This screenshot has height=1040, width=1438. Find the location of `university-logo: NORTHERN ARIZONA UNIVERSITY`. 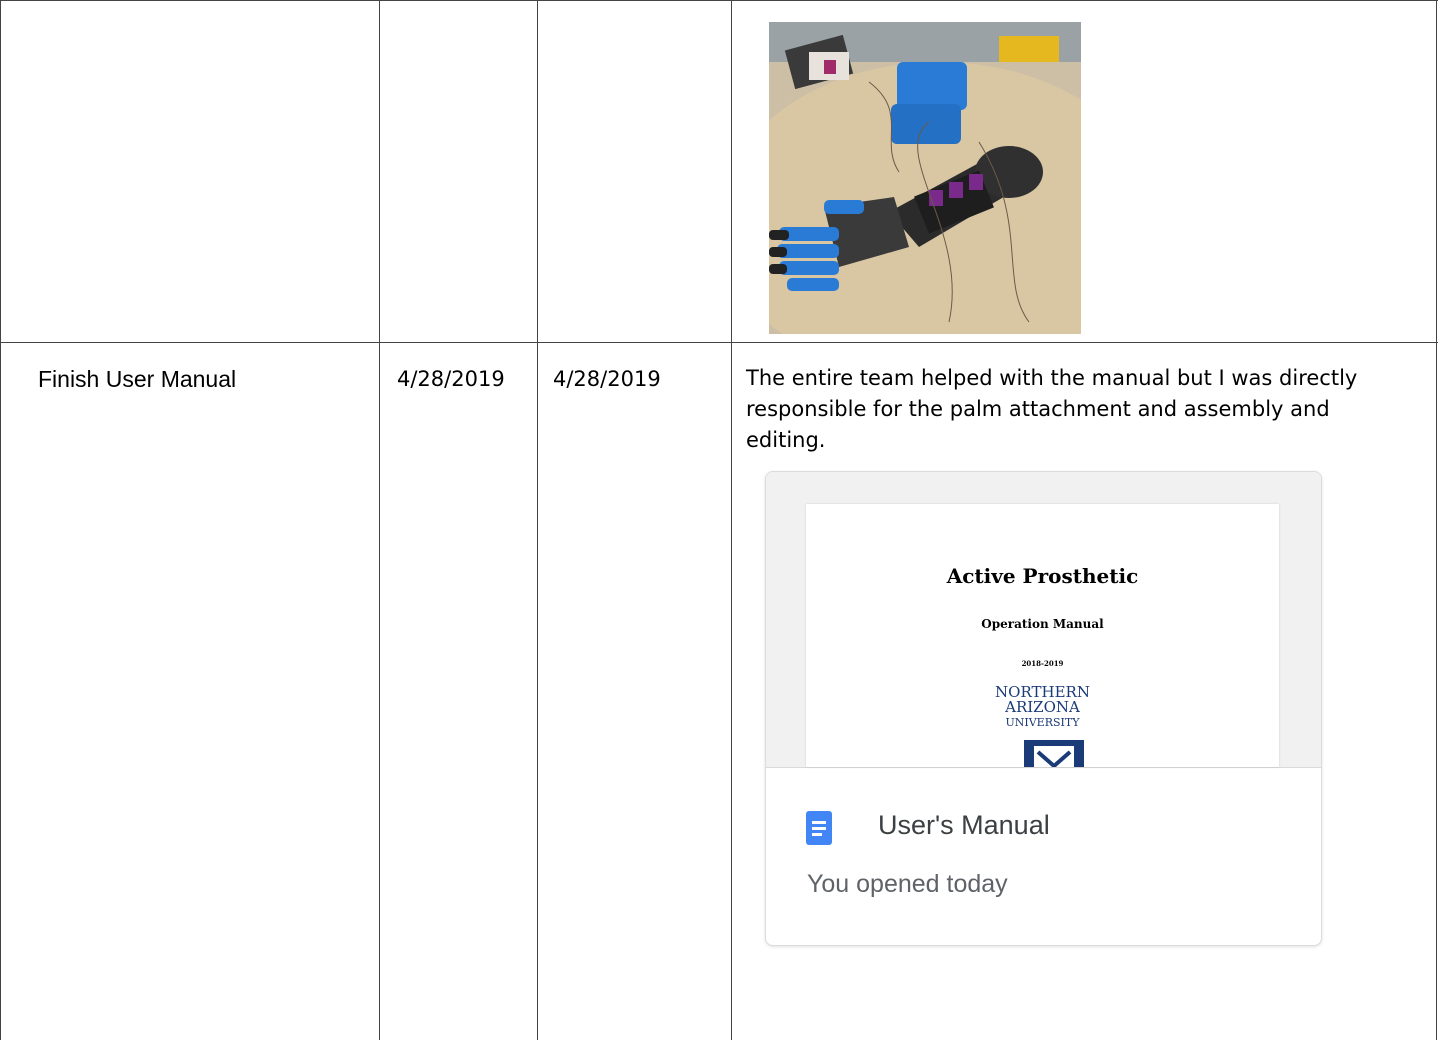

university-logo: NORTHERN ARIZONA UNIVERSITY is located at coordinates (1042, 706).